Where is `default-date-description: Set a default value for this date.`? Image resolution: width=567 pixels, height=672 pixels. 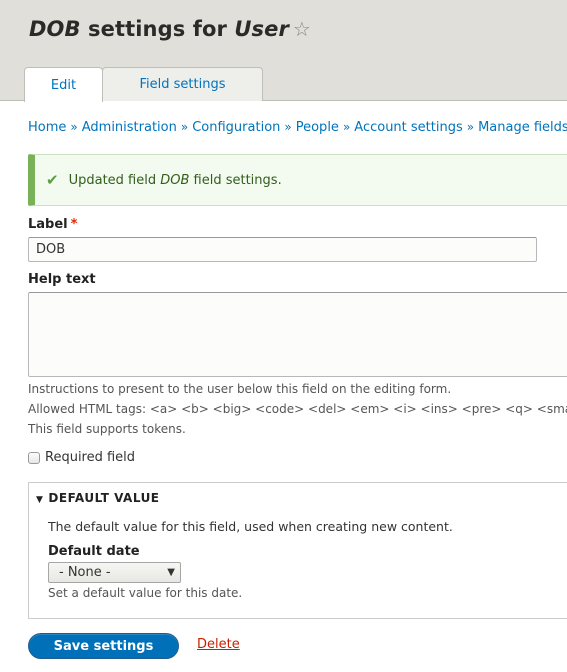
default-date-description: Set a default value for this date. is located at coordinates (145, 593).